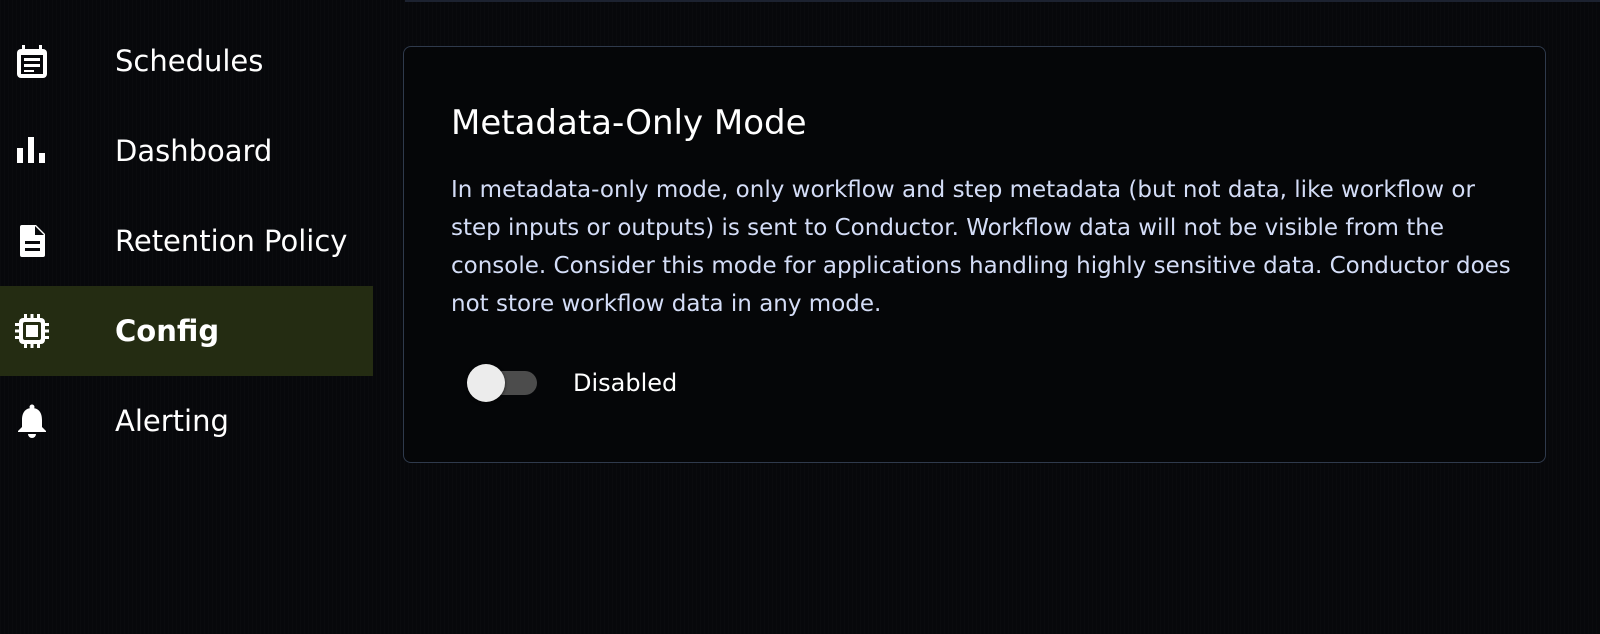 The width and height of the screenshot is (1600, 634). I want to click on sidebar-item-retention-policy: Retention Policy, so click(186, 241).